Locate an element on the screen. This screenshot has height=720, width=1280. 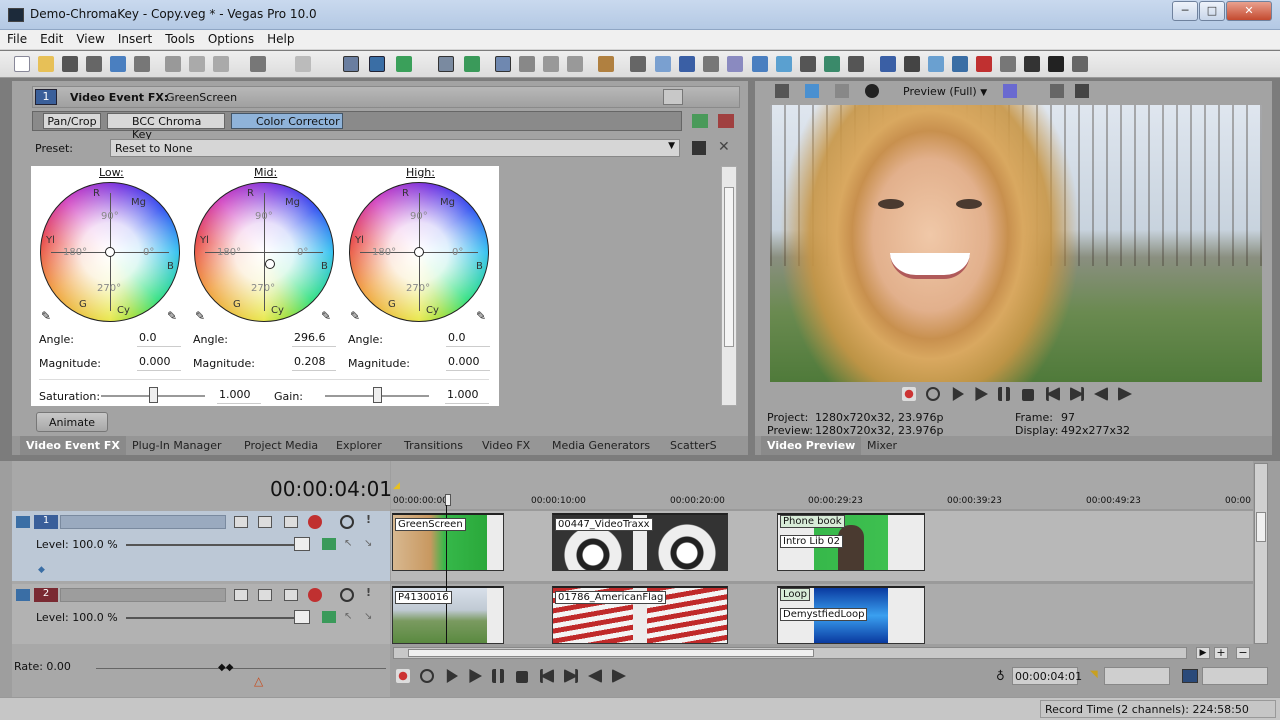
selection-length-display is located at coordinates (1137, 676).